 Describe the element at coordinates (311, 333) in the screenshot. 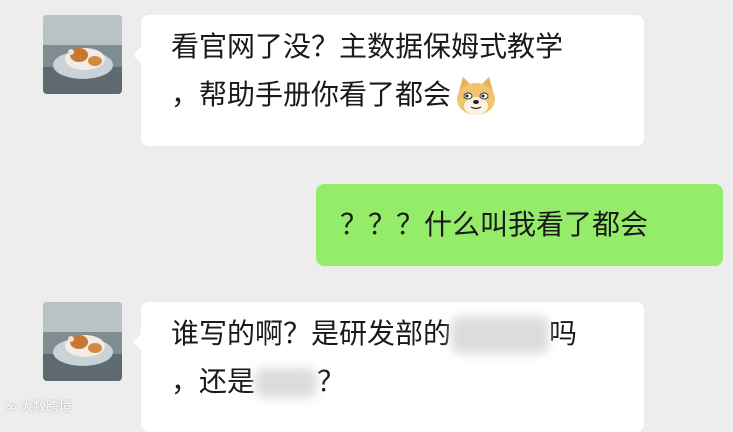

I see `message-text: 谁写的啊？是研发部的` at that location.